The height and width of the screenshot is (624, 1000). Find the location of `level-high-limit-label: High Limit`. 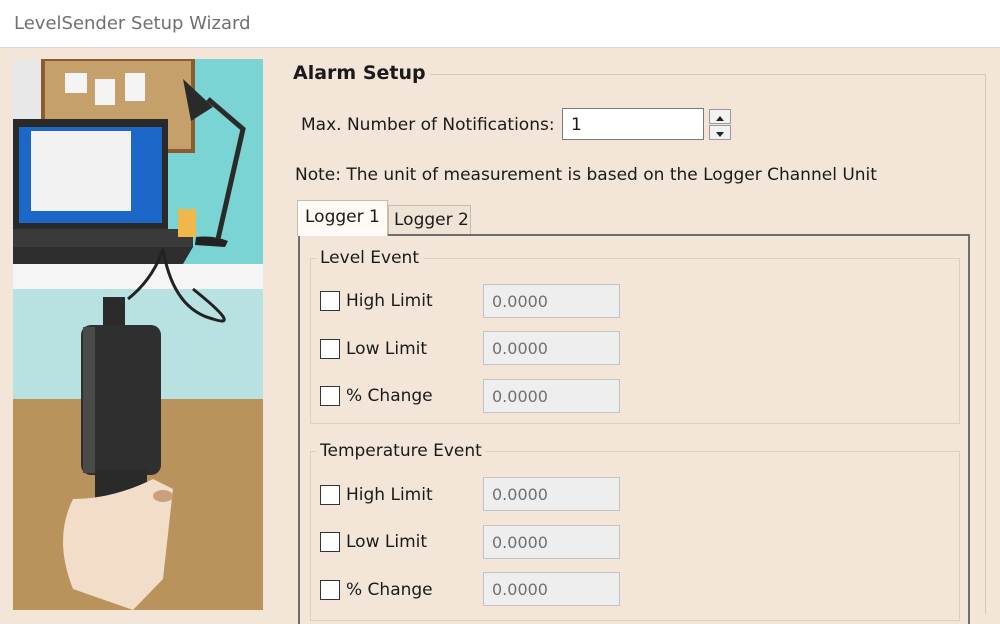

level-high-limit-label: High Limit is located at coordinates (389, 301).